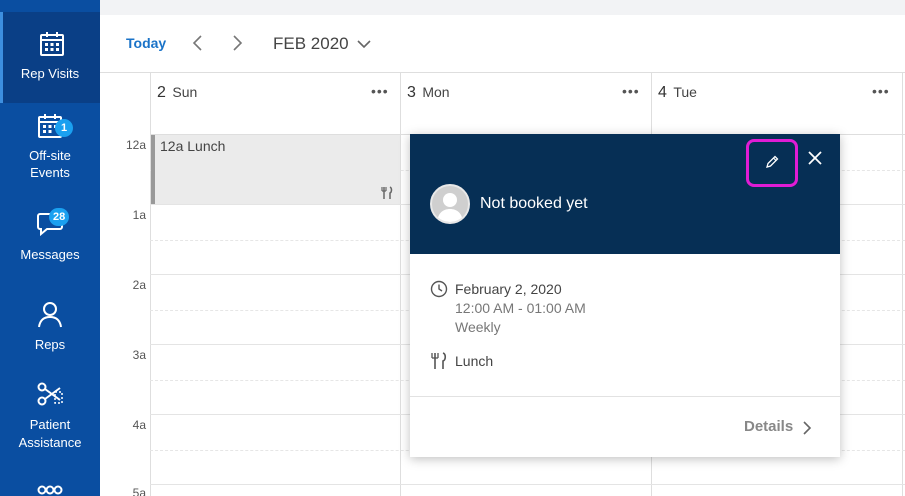 The height and width of the screenshot is (496, 905). Describe the element at coordinates (625, 396) in the screenshot. I see `popover-divider` at that location.